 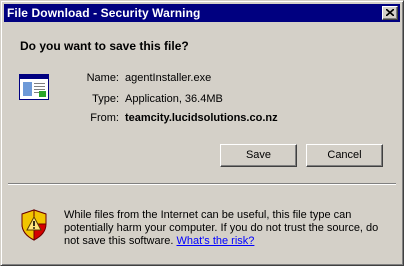 I want to click on window-title: File Download - Security Warning, so click(x=104, y=13).